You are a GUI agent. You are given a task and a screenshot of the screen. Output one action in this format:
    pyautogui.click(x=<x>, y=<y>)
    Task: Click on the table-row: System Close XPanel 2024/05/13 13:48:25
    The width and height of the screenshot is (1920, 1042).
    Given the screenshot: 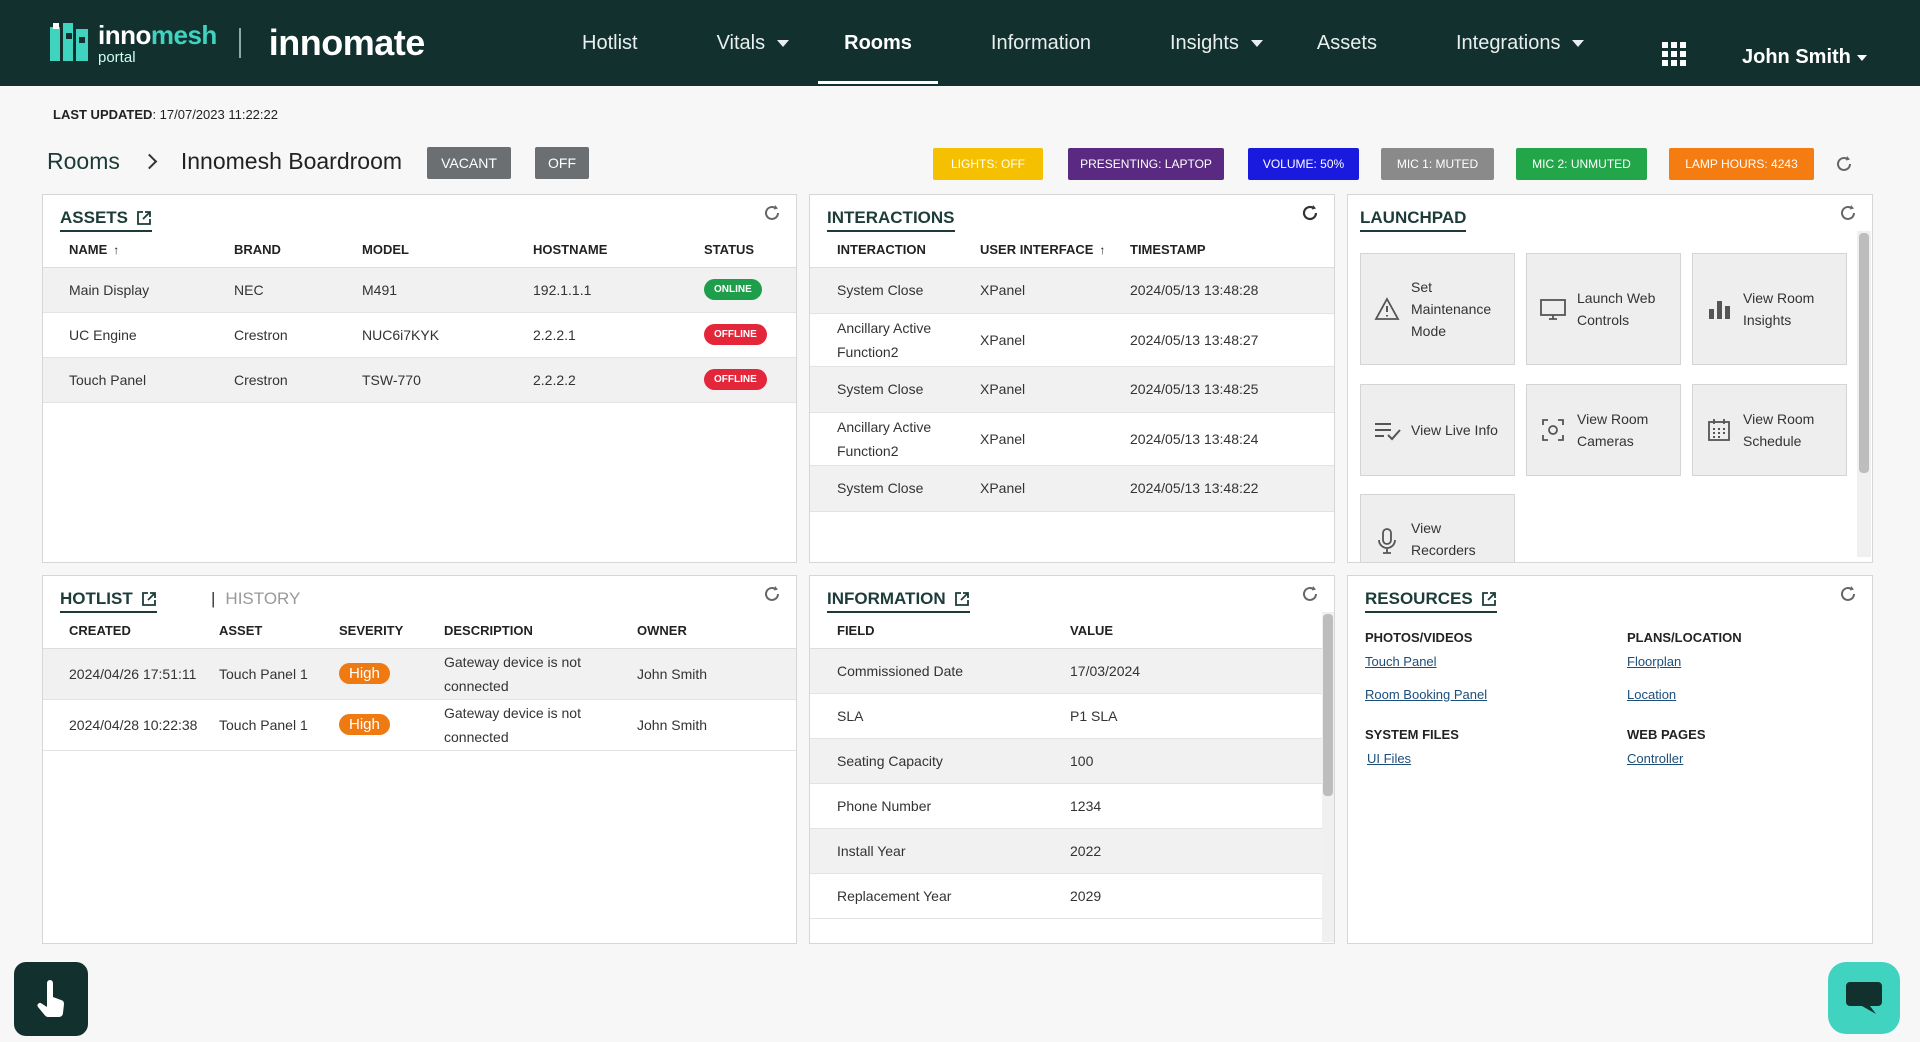 What is the action you would take?
    pyautogui.click(x=1072, y=389)
    